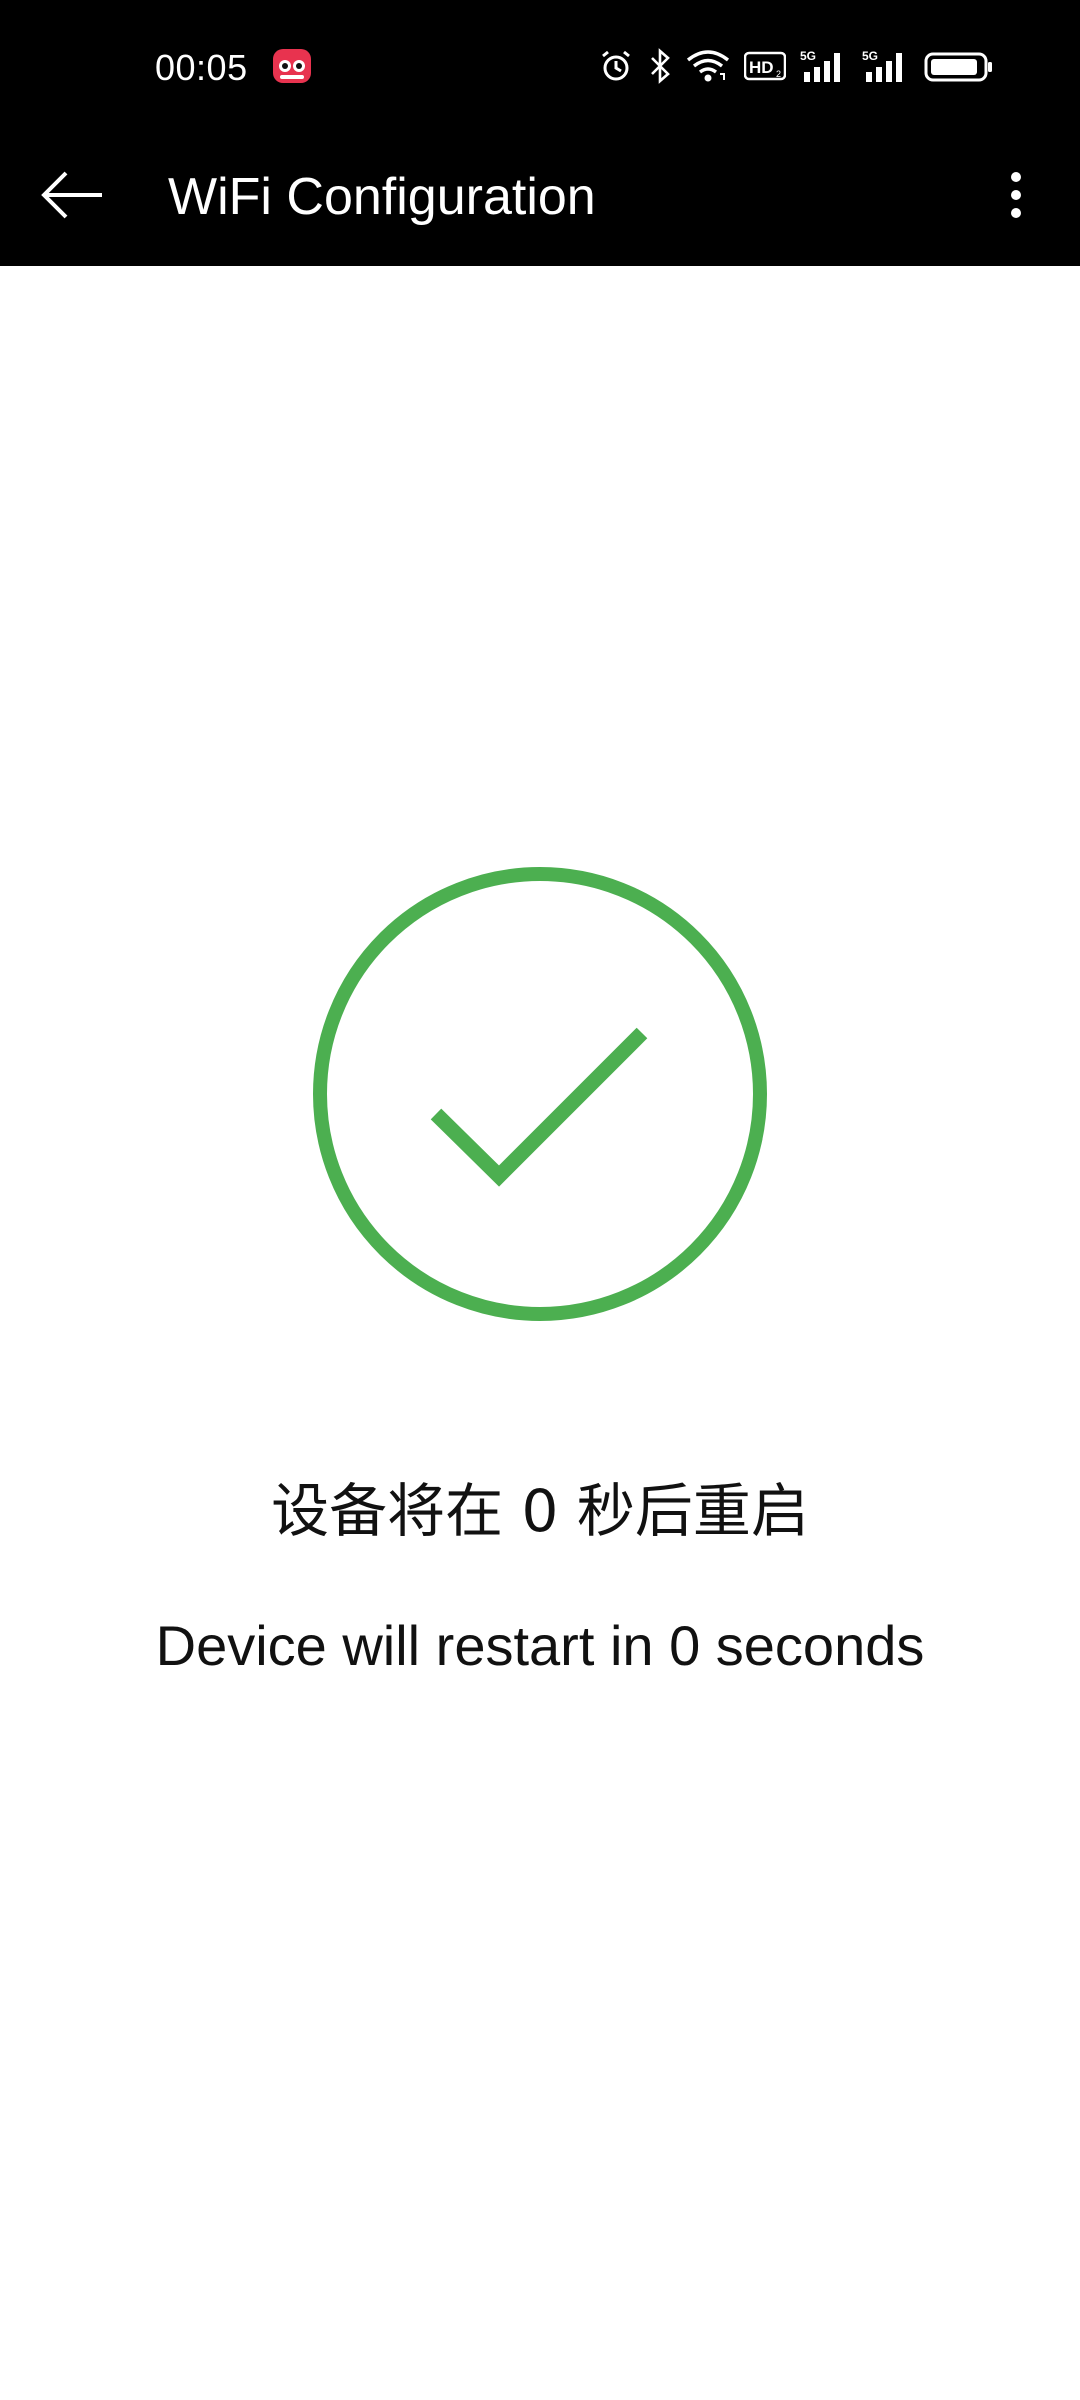 Image resolution: width=1080 pixels, height=2400 pixels. I want to click on more-options-button, so click(1016, 197).